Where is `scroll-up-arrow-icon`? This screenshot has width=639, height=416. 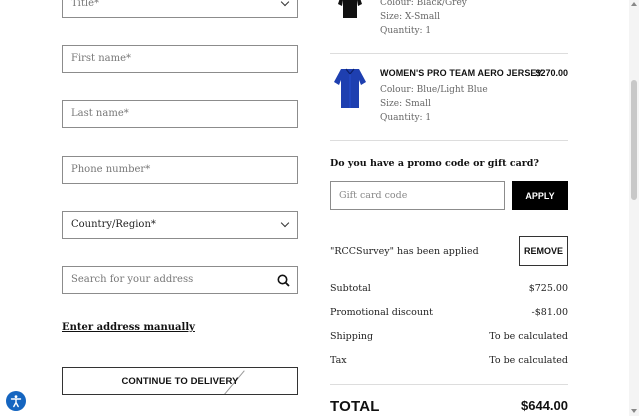
scroll-up-arrow-icon is located at coordinates (634, 4).